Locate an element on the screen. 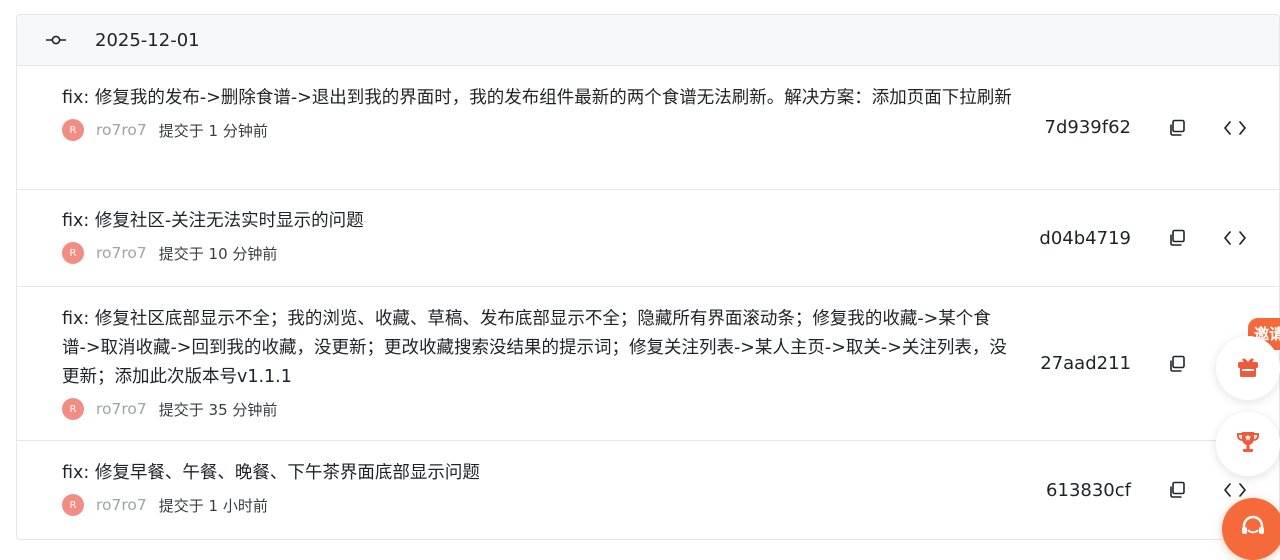  git-commit-icon is located at coordinates (56, 40).